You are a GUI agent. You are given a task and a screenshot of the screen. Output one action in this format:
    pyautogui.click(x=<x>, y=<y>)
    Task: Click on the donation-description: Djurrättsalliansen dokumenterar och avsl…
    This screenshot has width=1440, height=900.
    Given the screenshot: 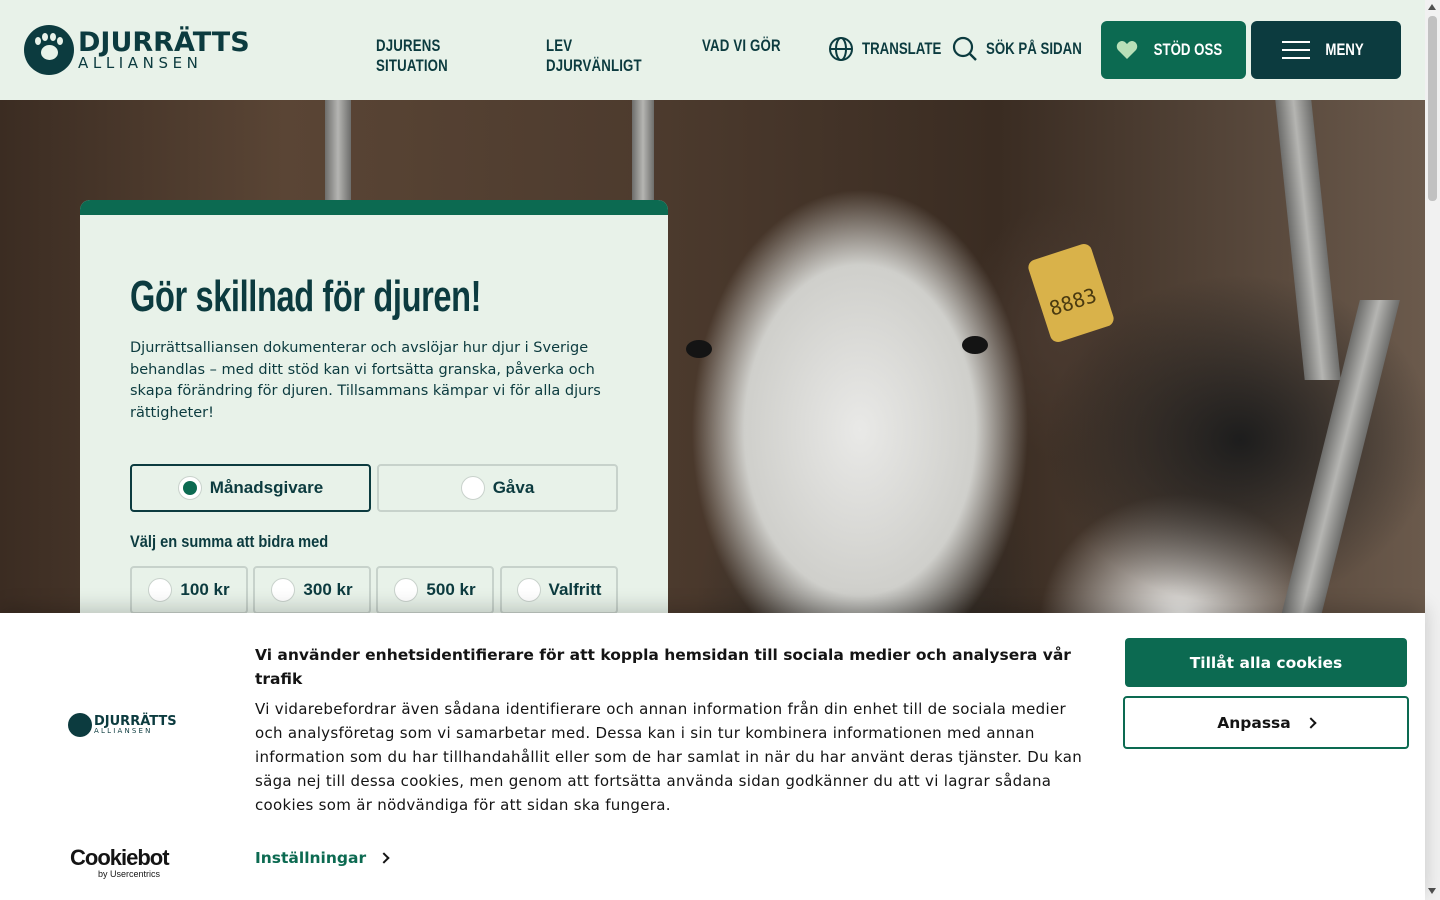 What is the action you would take?
    pyautogui.click(x=365, y=380)
    